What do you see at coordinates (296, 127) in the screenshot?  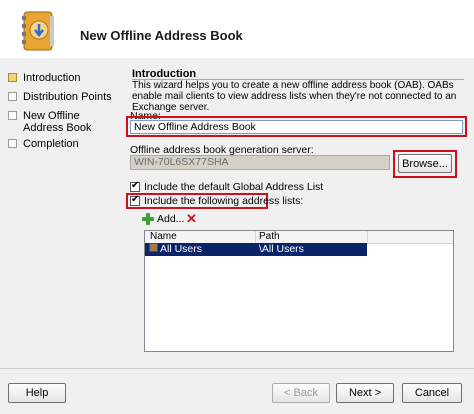 I see `name-input: New Offline Address Book` at bounding box center [296, 127].